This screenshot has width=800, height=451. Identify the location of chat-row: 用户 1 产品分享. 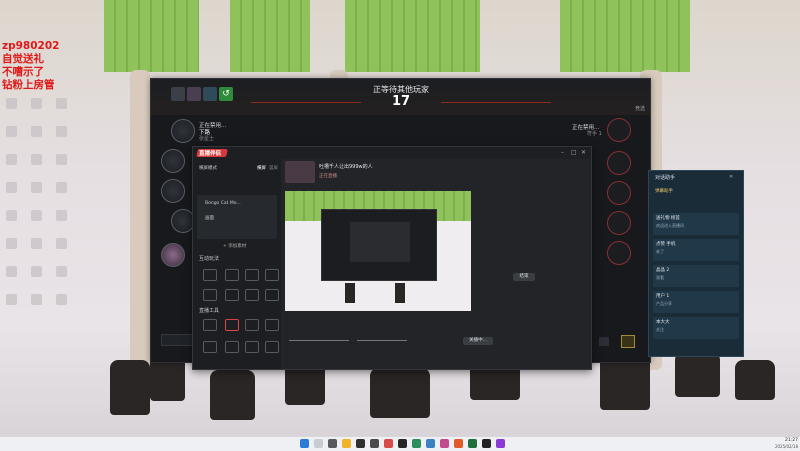
(696, 302).